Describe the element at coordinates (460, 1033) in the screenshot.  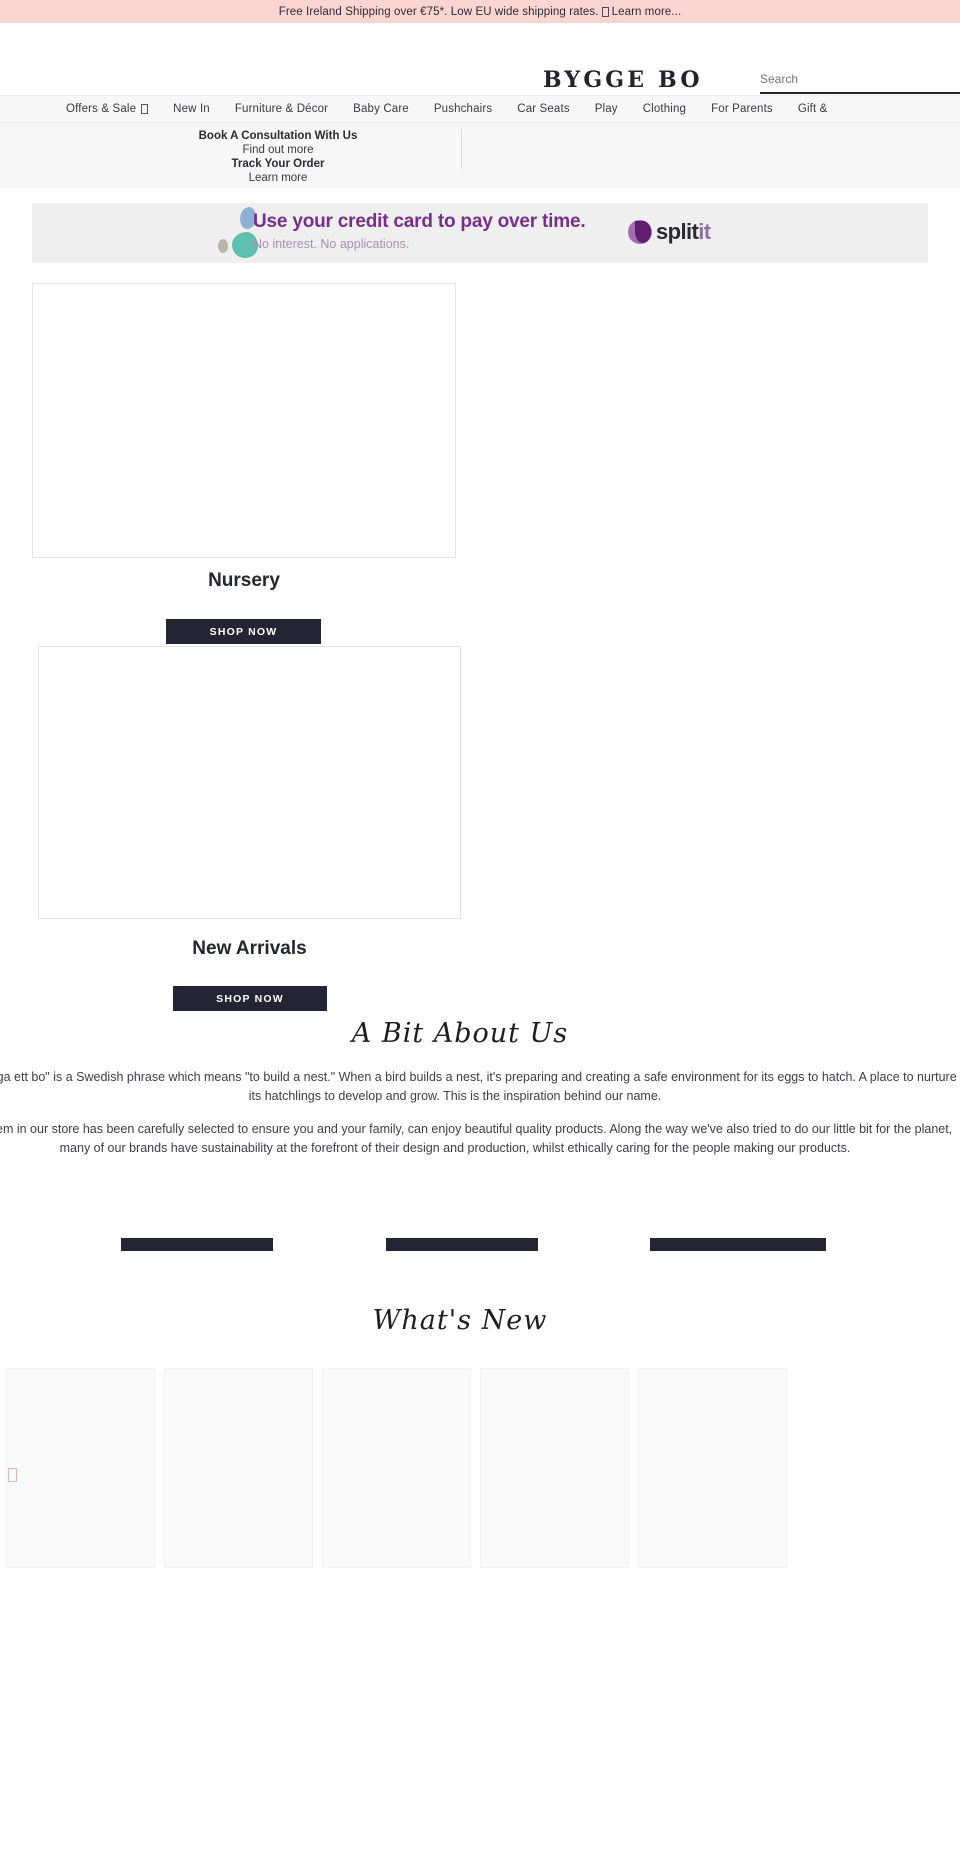
I see `about-heading: A Bit About Us` at that location.